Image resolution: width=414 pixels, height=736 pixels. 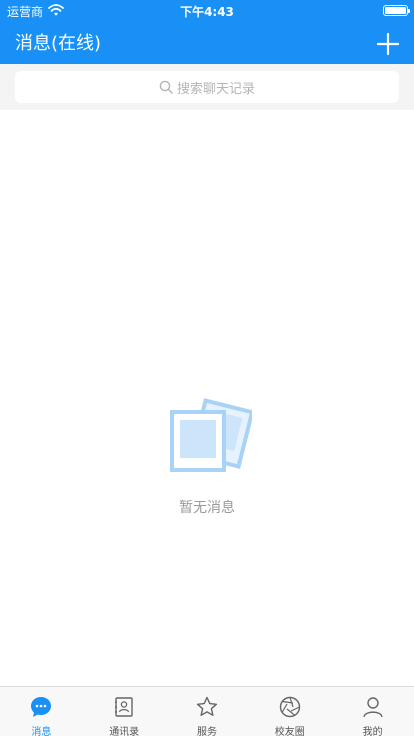 What do you see at coordinates (396, 10) in the screenshot?
I see `battery-icon` at bounding box center [396, 10].